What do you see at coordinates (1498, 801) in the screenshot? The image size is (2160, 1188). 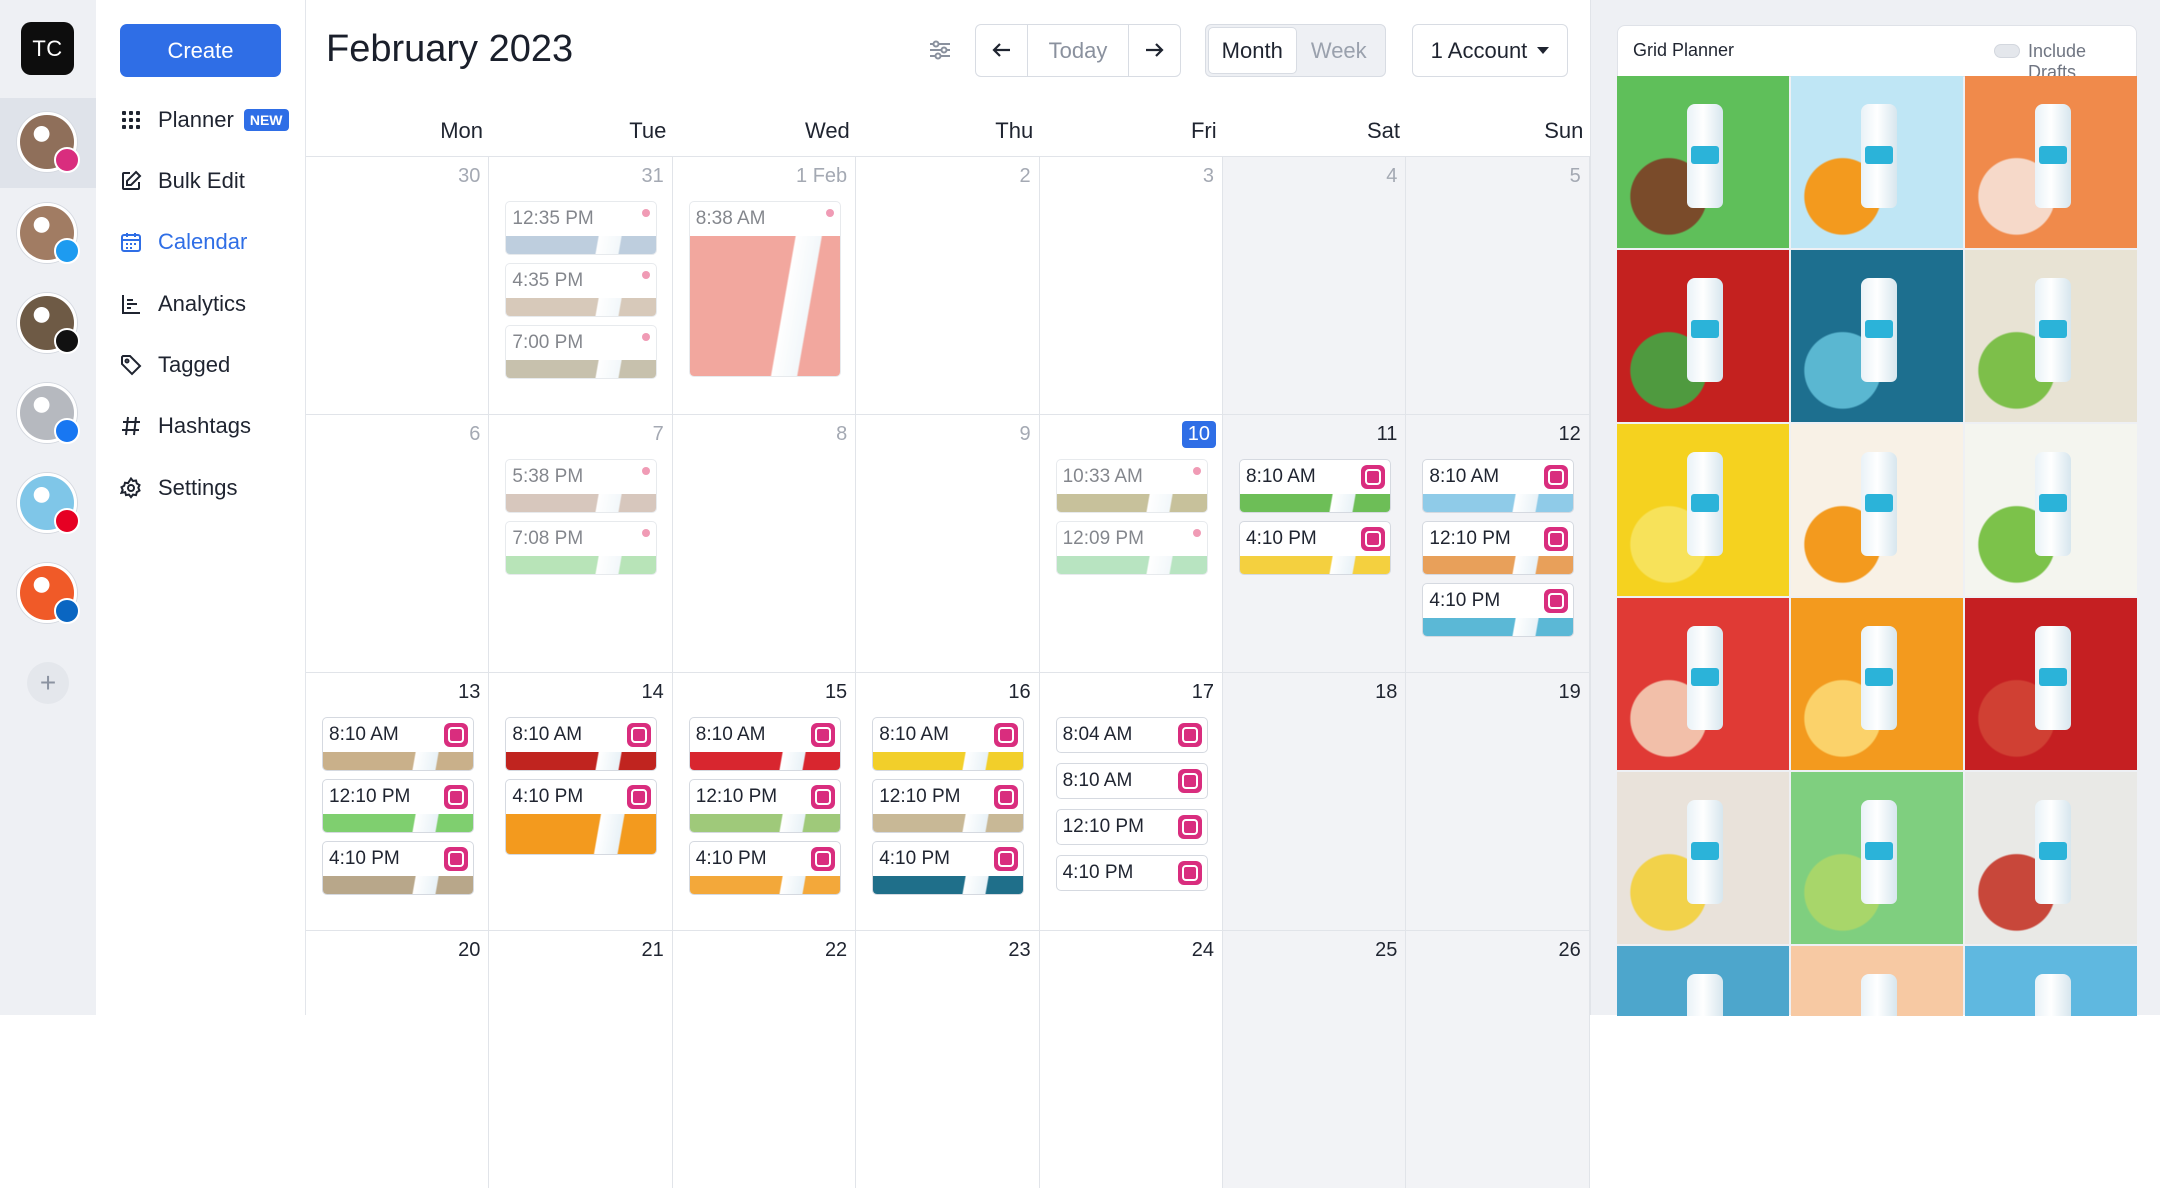 I see `calendar-day-cell: 19` at bounding box center [1498, 801].